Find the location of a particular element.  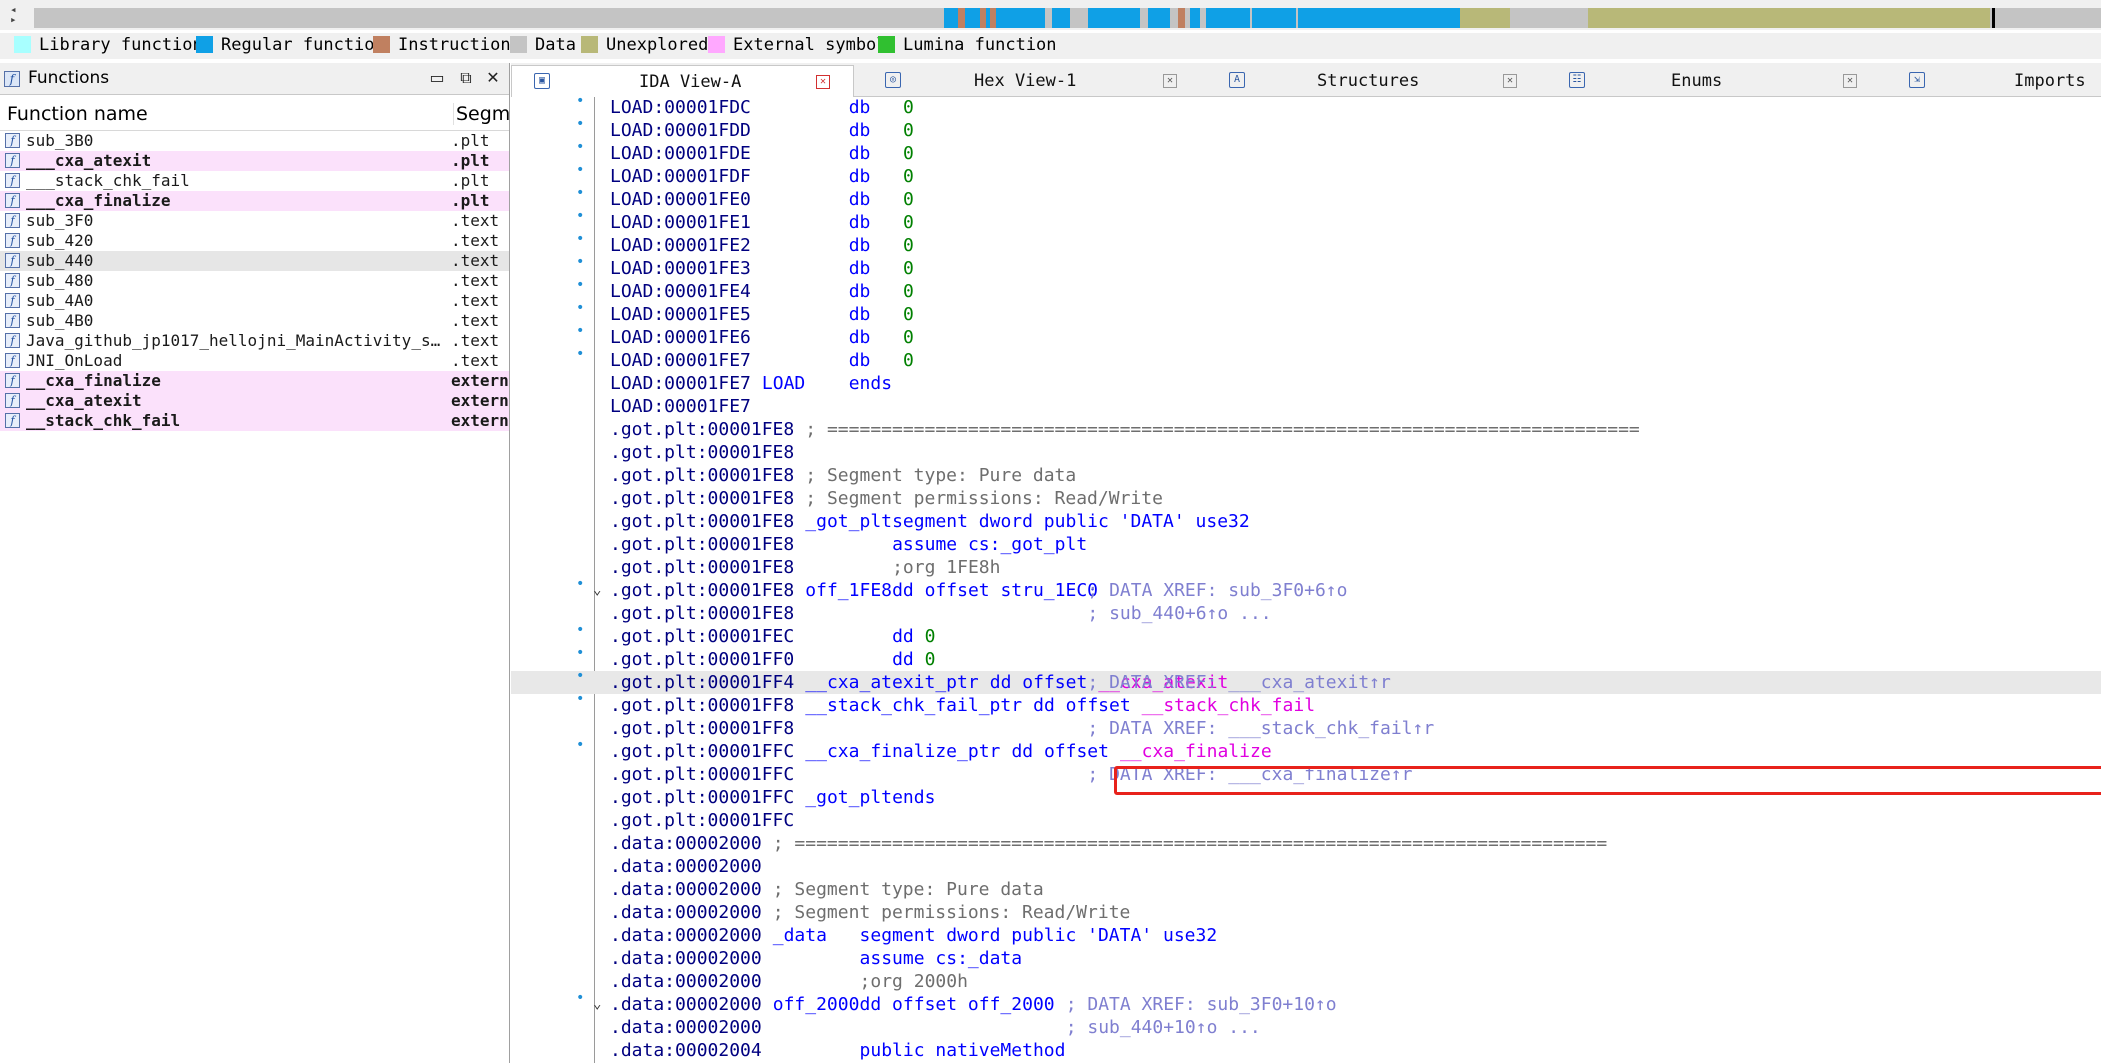

function-row: f sub_3F0 .text is located at coordinates (254, 221).